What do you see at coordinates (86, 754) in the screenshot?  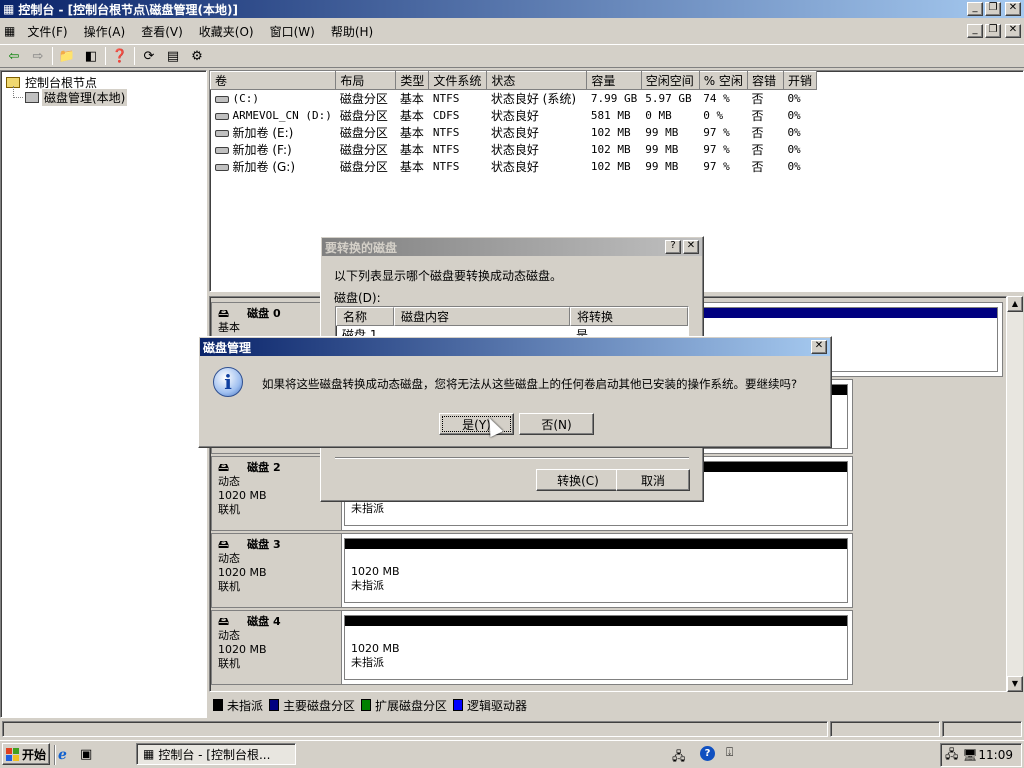 I see `desktop-icon: ▣` at bounding box center [86, 754].